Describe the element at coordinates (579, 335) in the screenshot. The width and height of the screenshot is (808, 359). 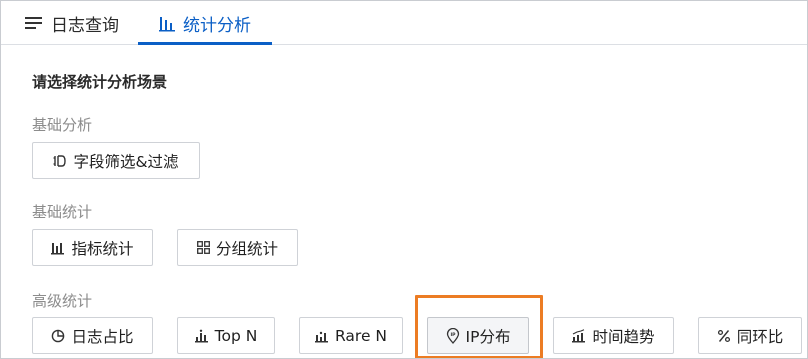
I see `trend-icon` at that location.